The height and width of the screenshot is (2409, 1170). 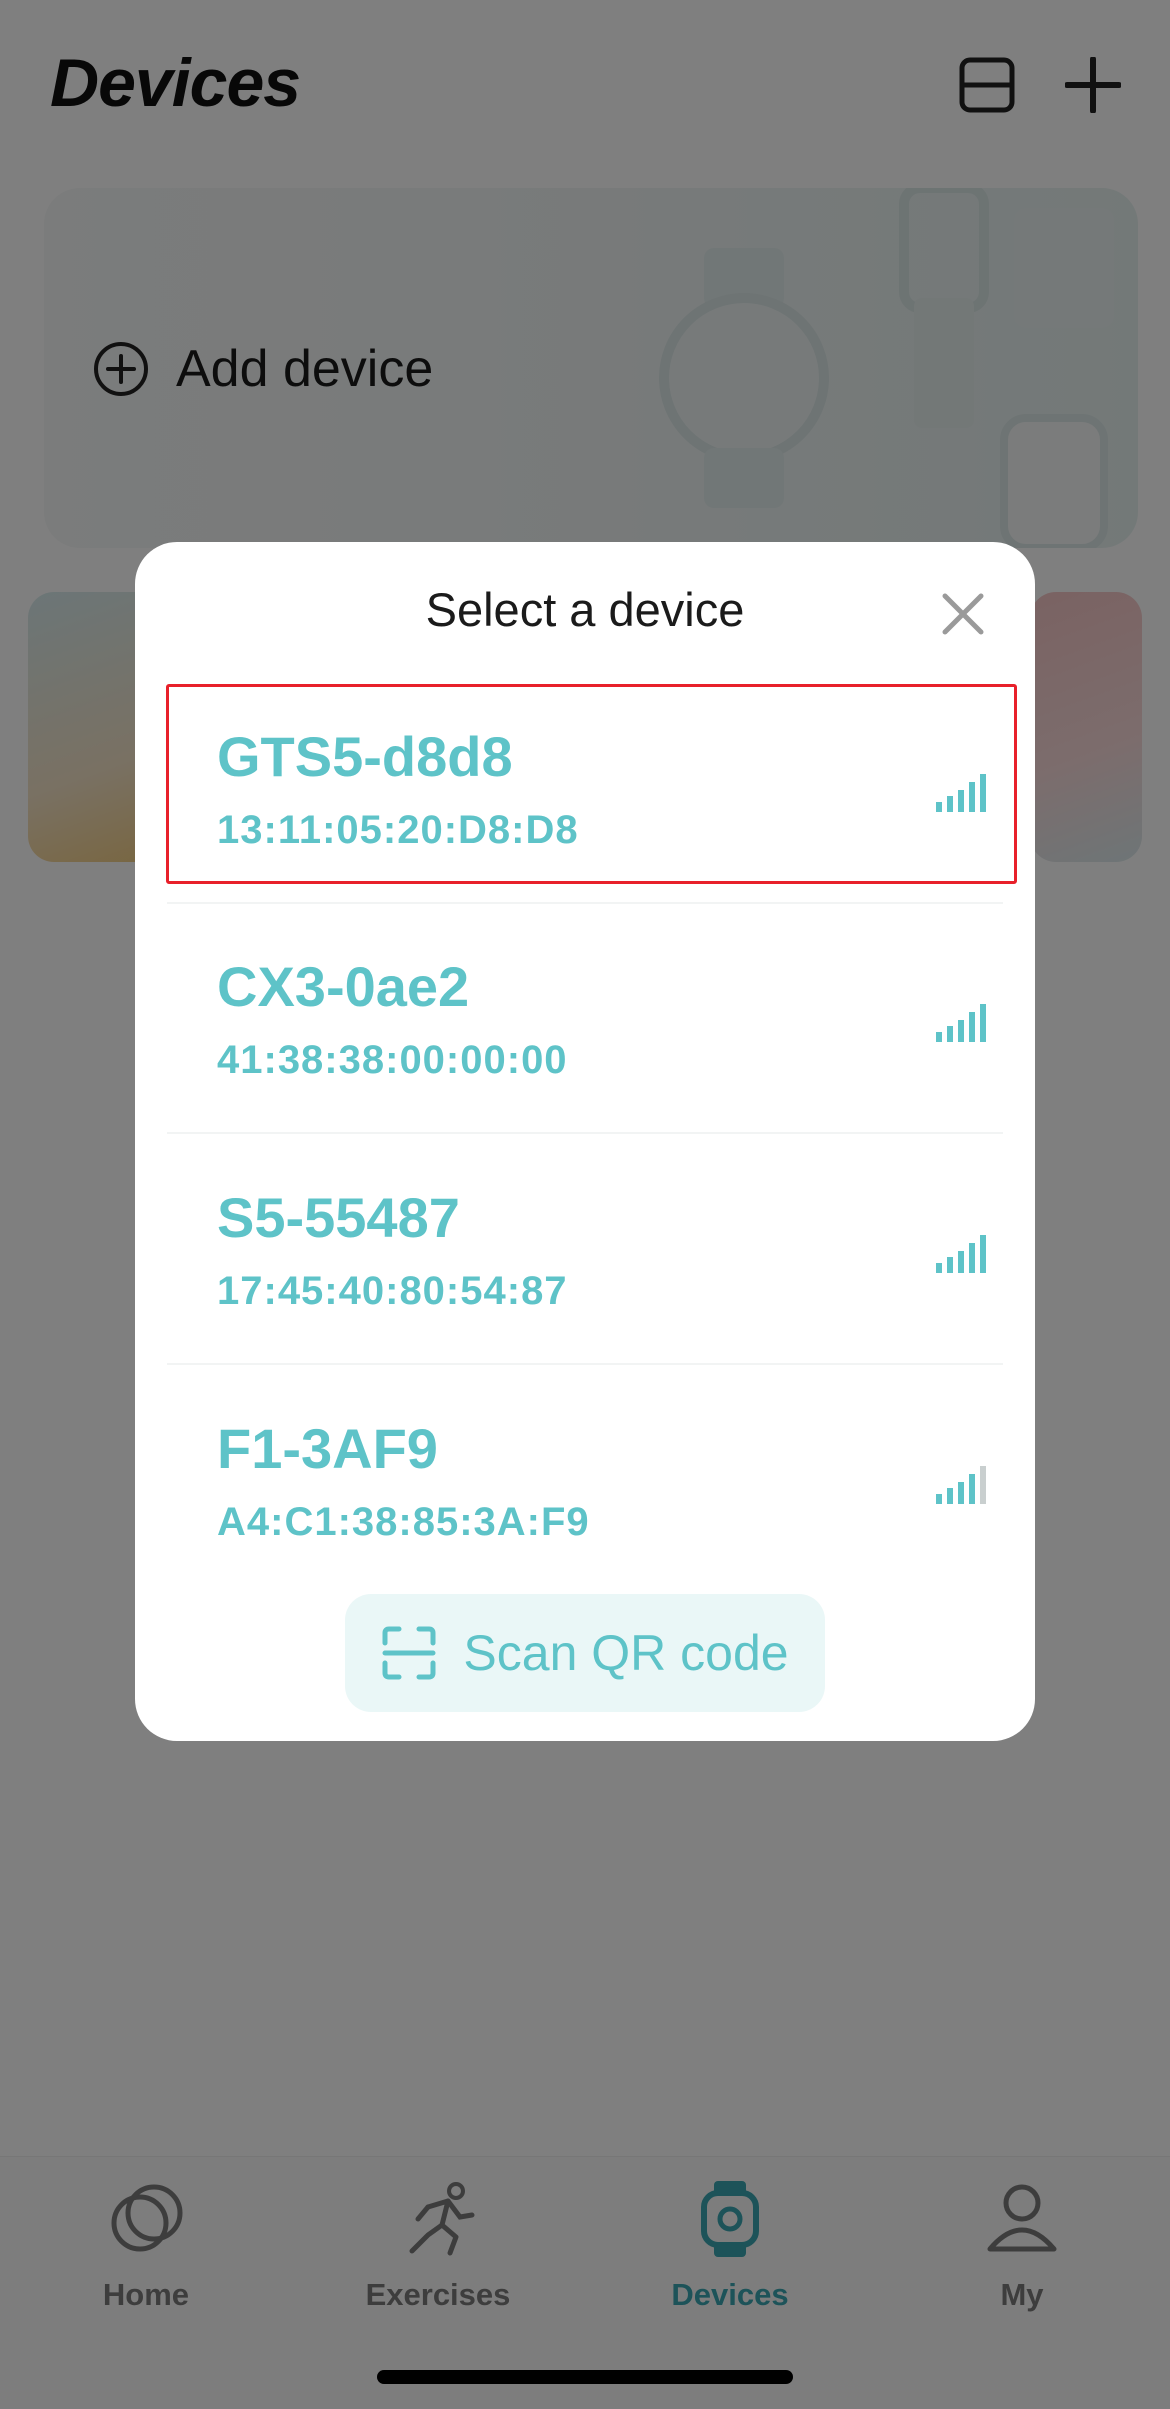 I want to click on device-row: S5-55487 17:45:40:80:54:87, so click(x=585, y=1255).